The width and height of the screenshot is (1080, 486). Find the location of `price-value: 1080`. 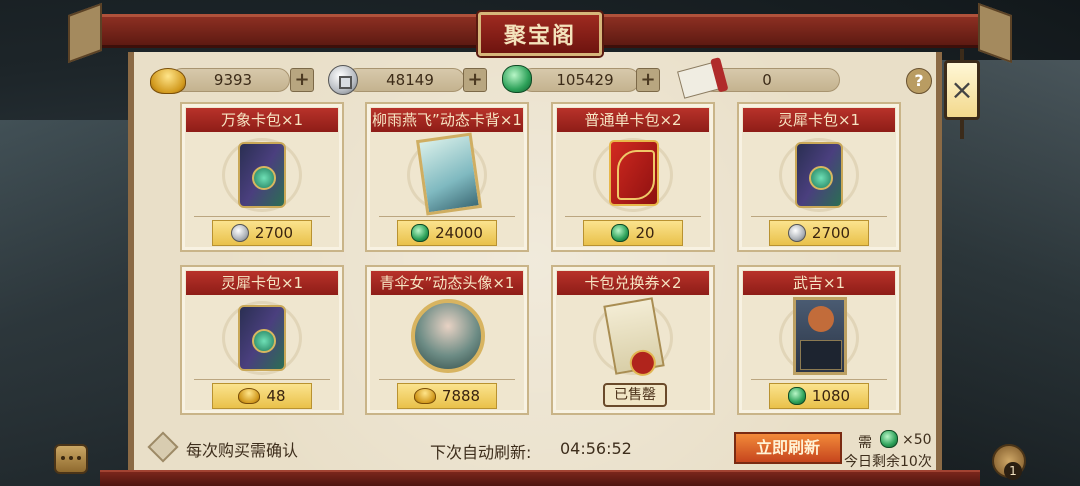

price-value: 1080 is located at coordinates (831, 396).